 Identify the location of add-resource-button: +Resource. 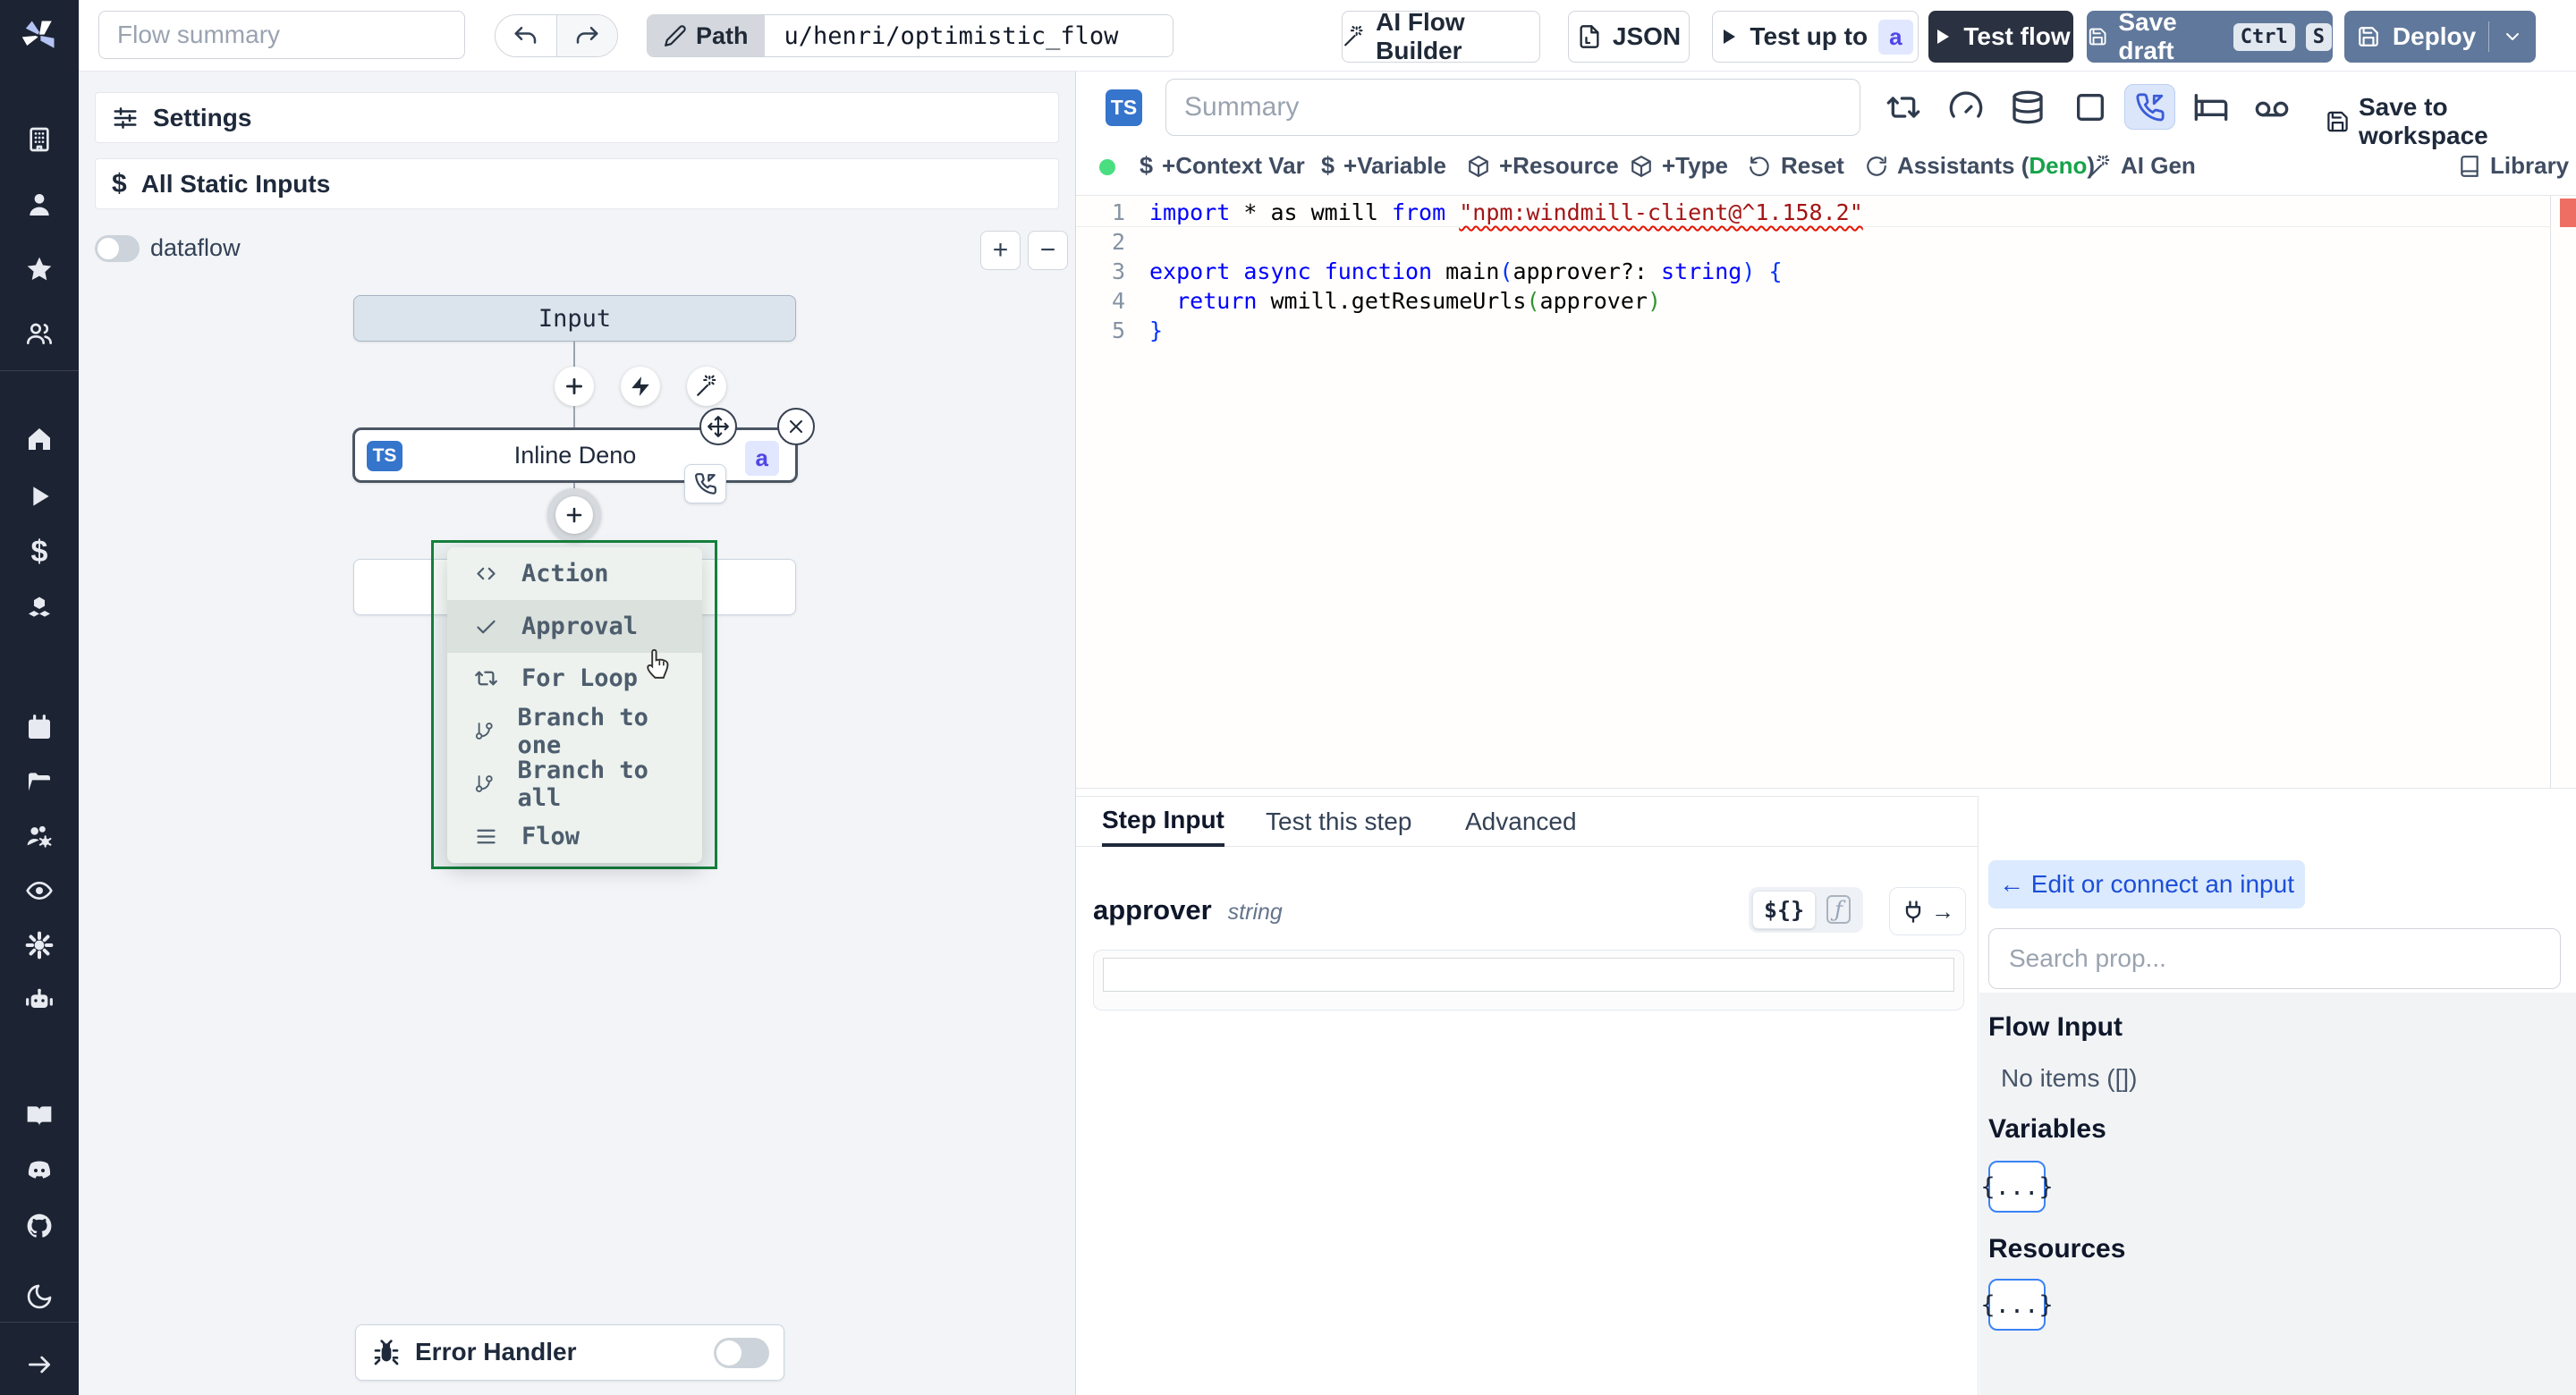
(1543, 166).